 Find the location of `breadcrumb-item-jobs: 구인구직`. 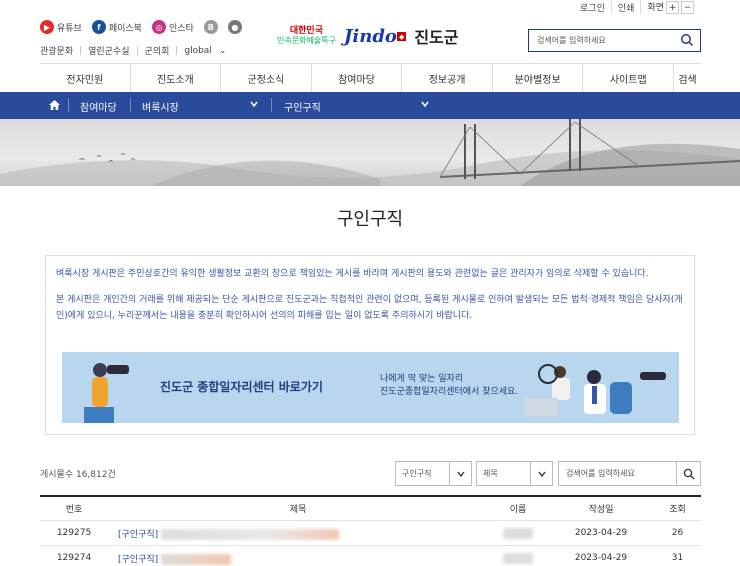

breadcrumb-item-jobs: 구인구직 is located at coordinates (302, 106).